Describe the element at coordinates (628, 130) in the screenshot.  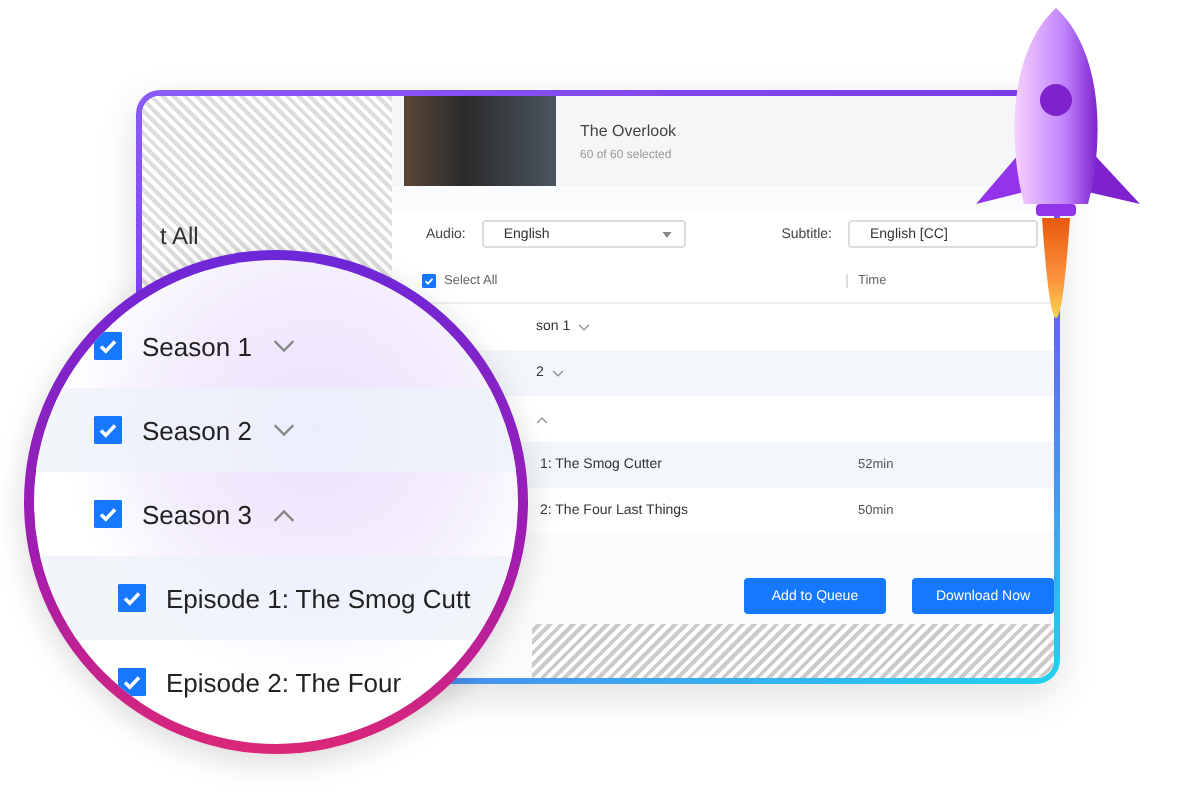
I see `video-title: The Overlook` at that location.